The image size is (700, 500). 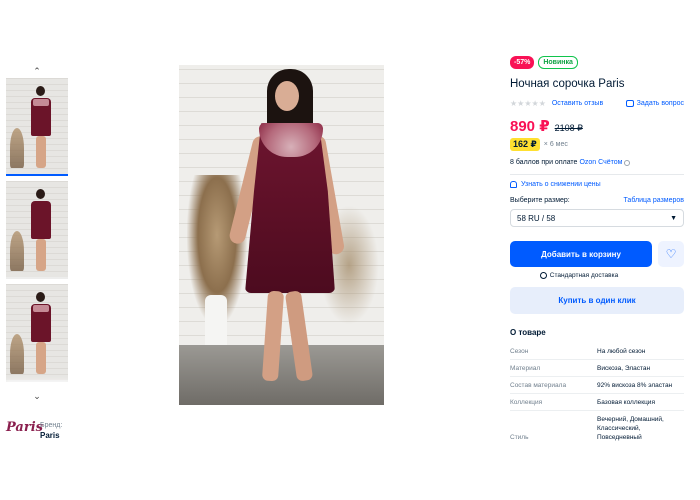 I want to click on delivery-info: Стандартная доставка, so click(x=579, y=275).